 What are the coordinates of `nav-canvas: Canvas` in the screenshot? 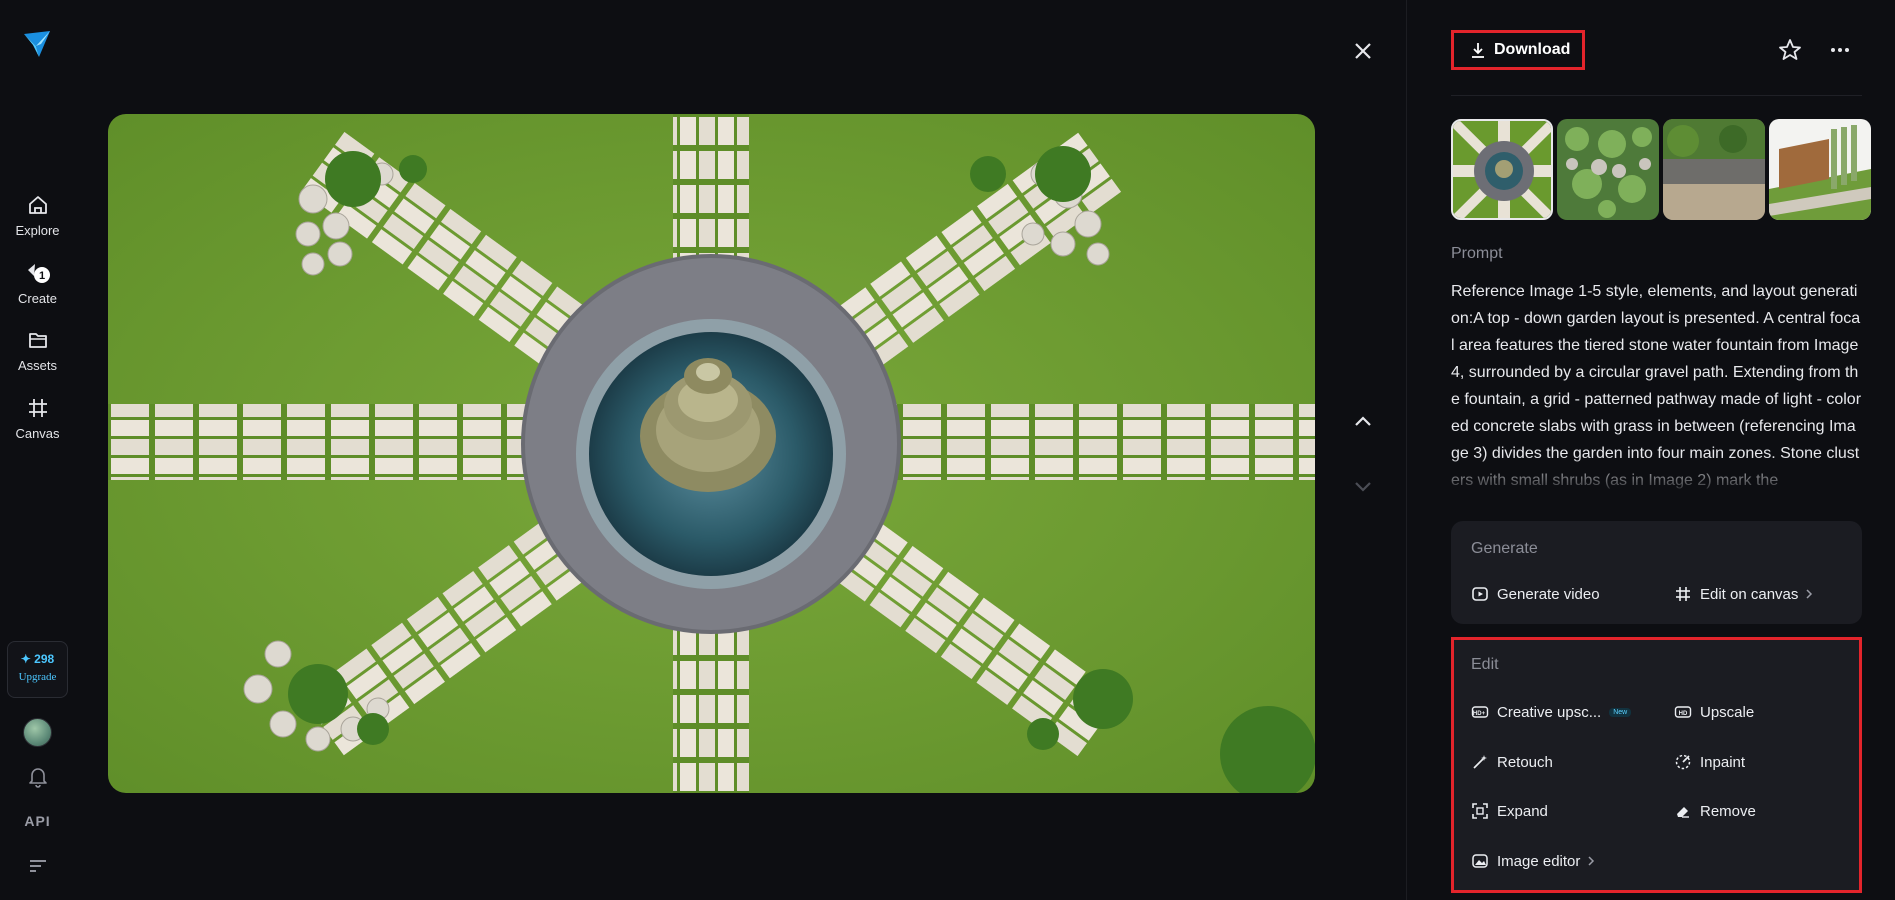 It's located at (37, 419).